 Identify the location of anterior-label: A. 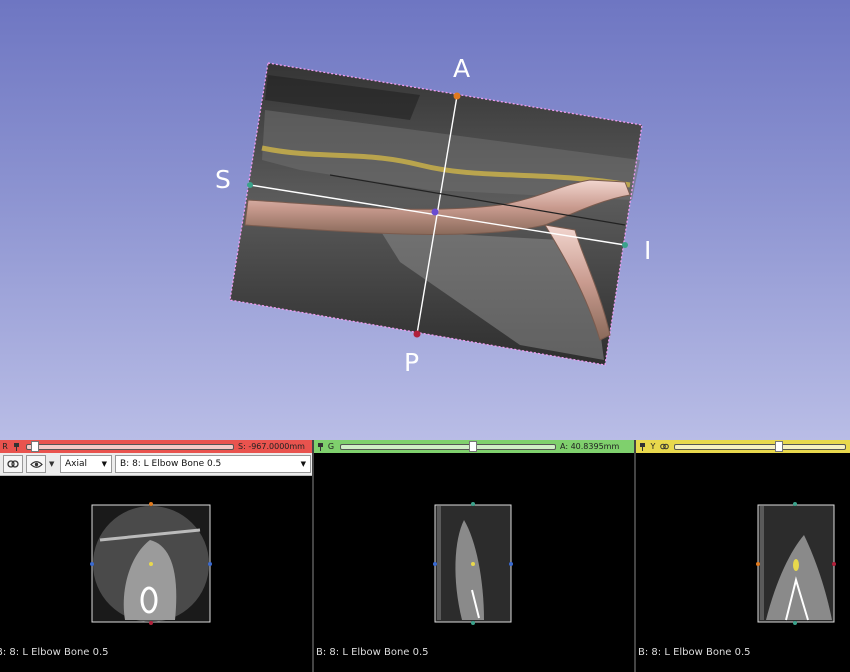
(462, 68).